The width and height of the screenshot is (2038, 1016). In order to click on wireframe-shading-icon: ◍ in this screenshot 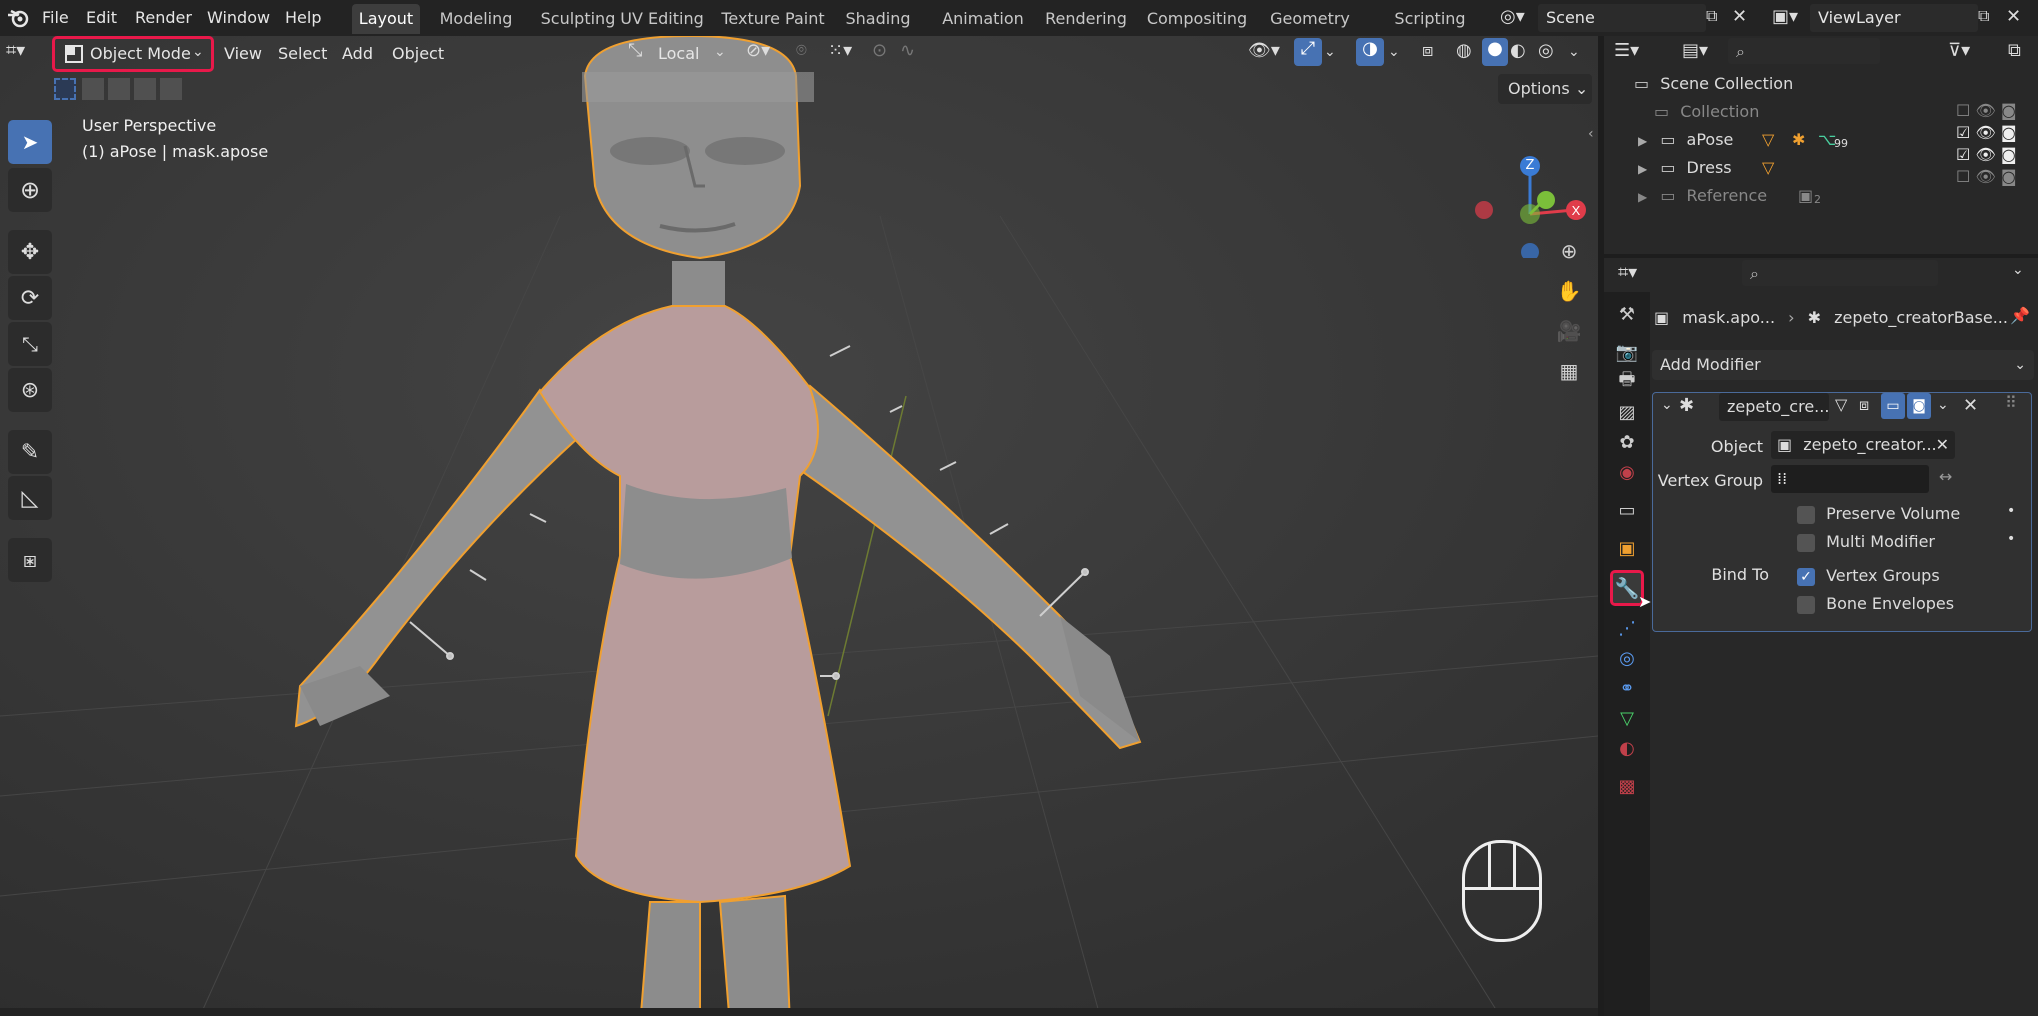, I will do `click(1464, 50)`.